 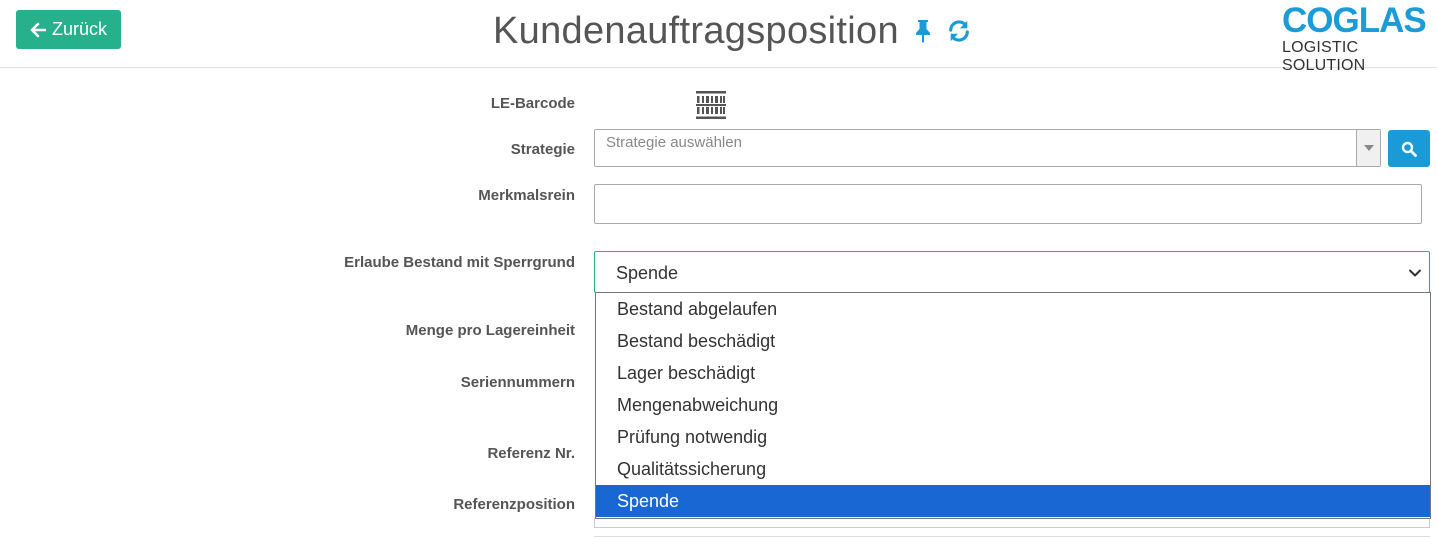 I want to click on dropdown-option: Mengenabweichung, so click(x=1013, y=405).